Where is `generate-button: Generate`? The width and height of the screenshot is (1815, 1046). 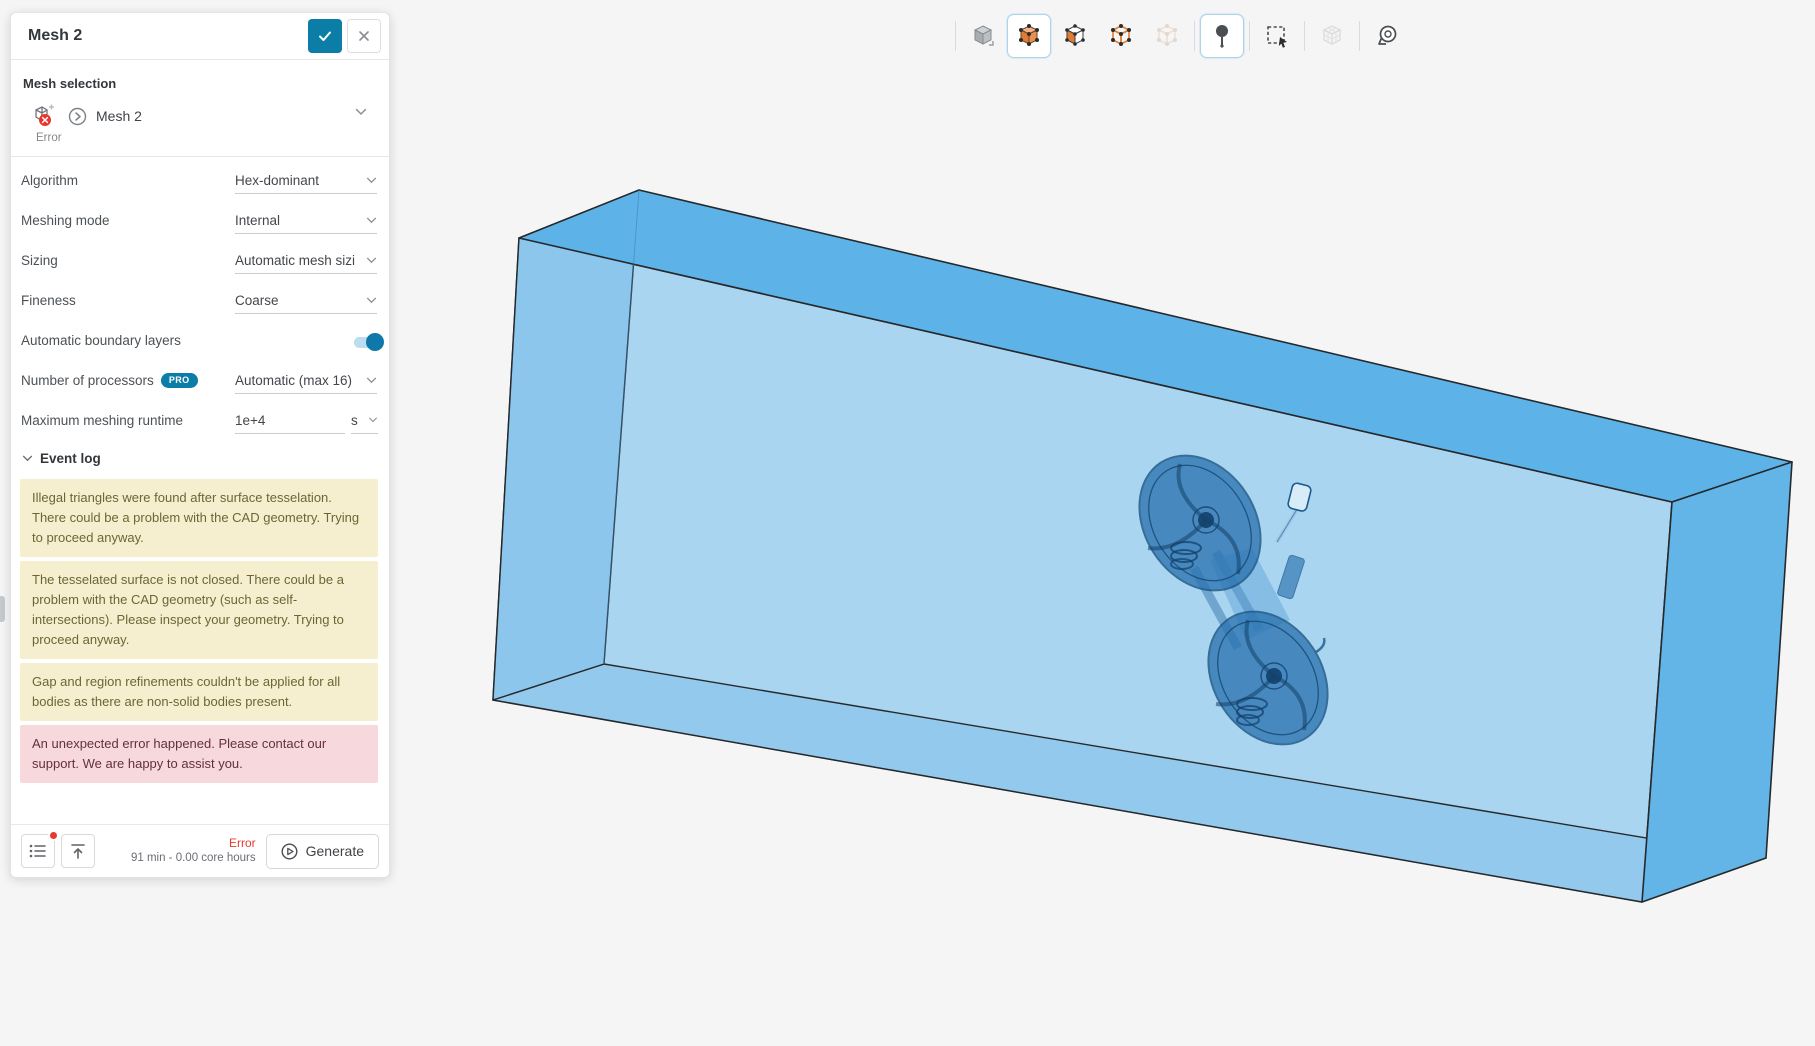 generate-button: Generate is located at coordinates (322, 851).